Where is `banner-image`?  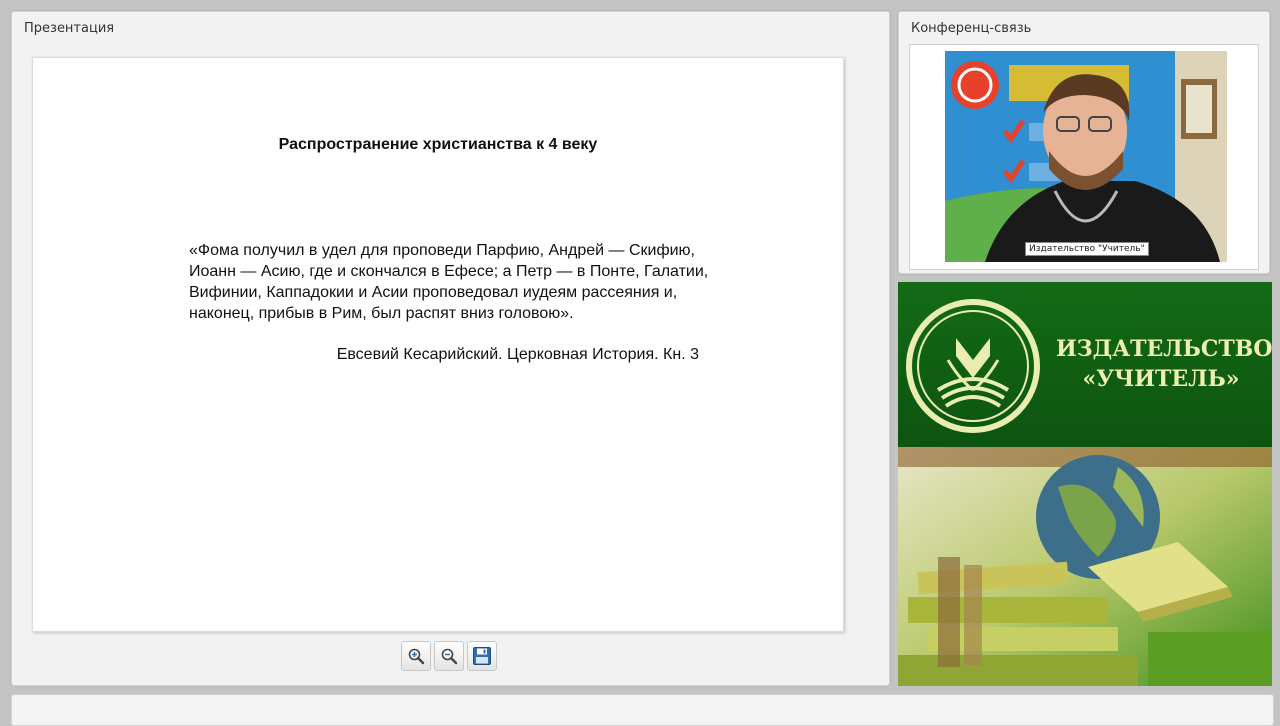 banner-image is located at coordinates (1085, 566).